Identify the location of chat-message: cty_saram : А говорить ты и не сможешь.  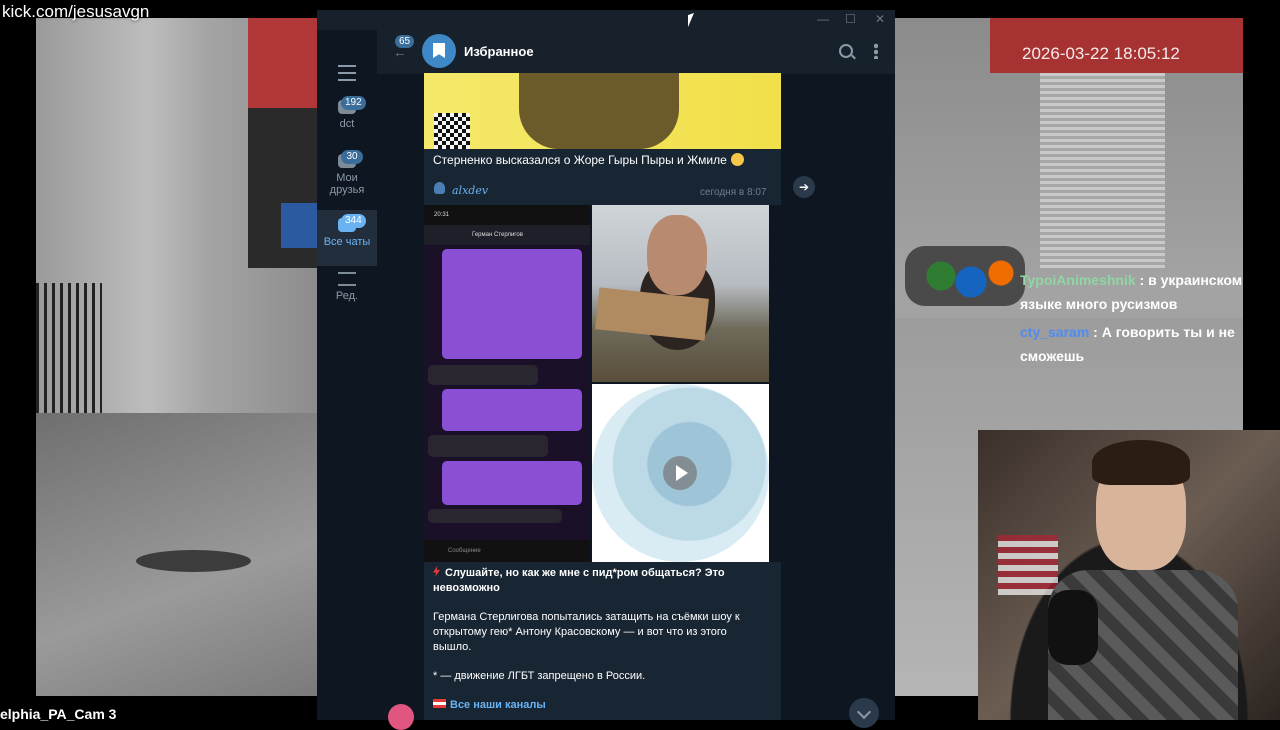
(1140, 344).